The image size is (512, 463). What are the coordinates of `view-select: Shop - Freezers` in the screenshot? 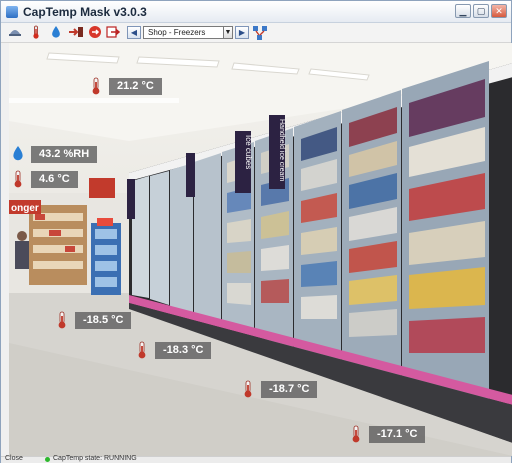 It's located at (187, 32).